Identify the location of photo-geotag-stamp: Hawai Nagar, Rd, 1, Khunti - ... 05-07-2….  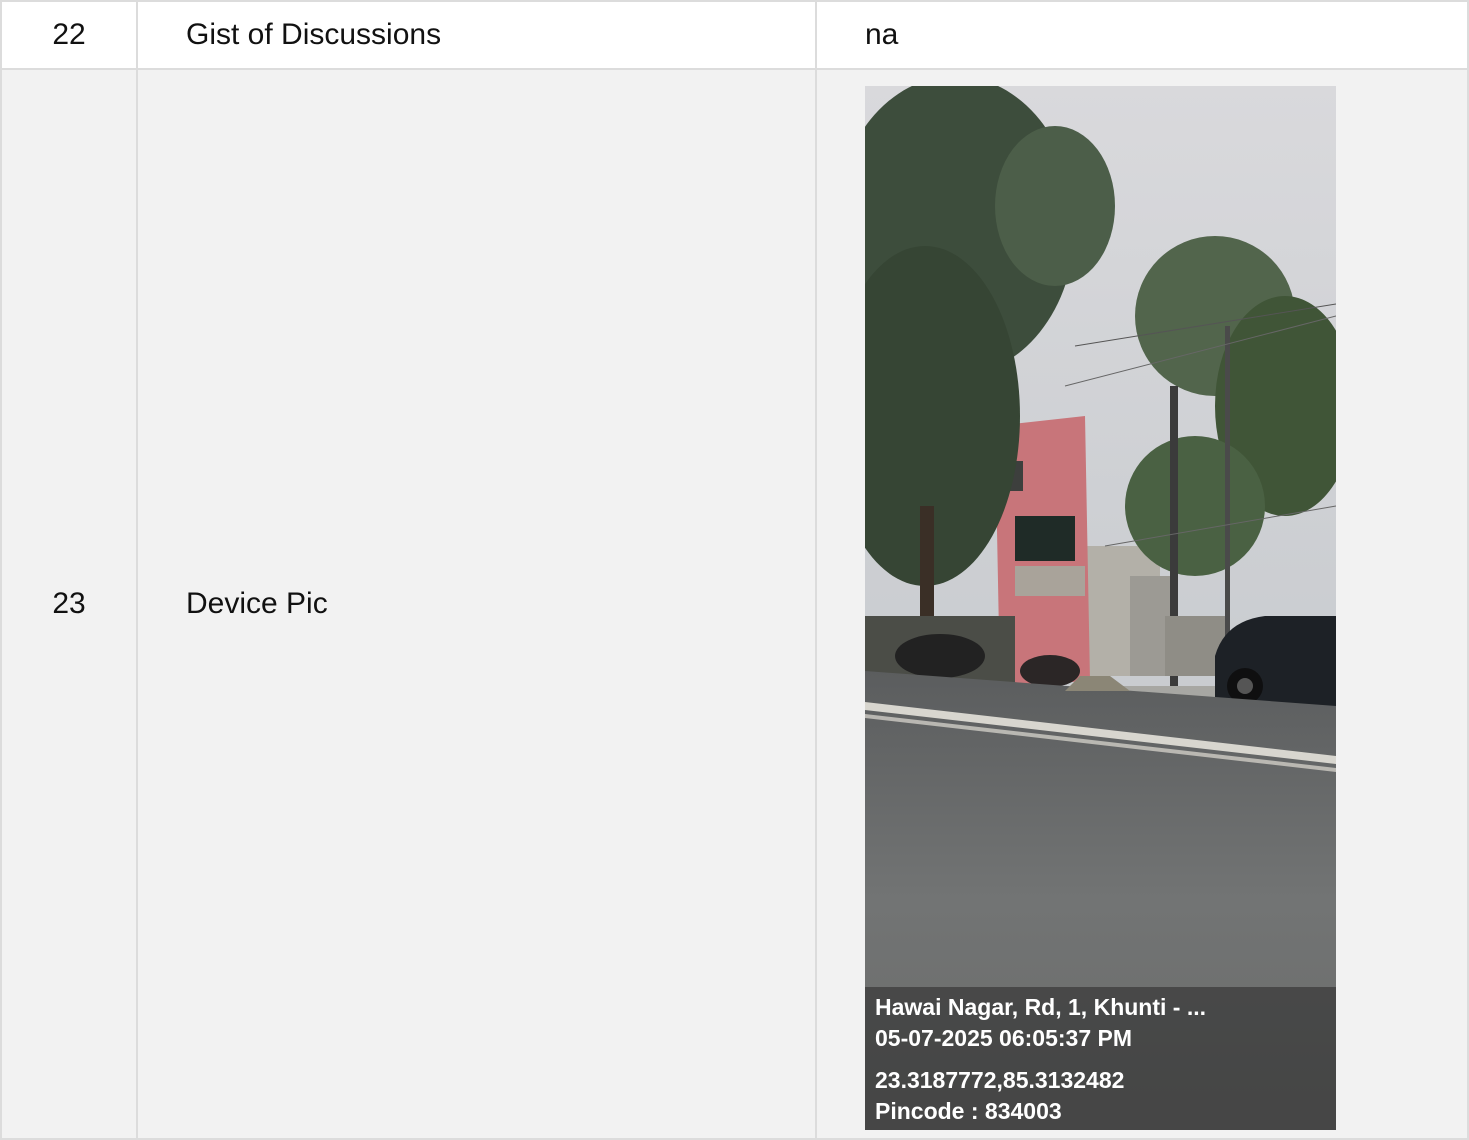
(1100, 1058).